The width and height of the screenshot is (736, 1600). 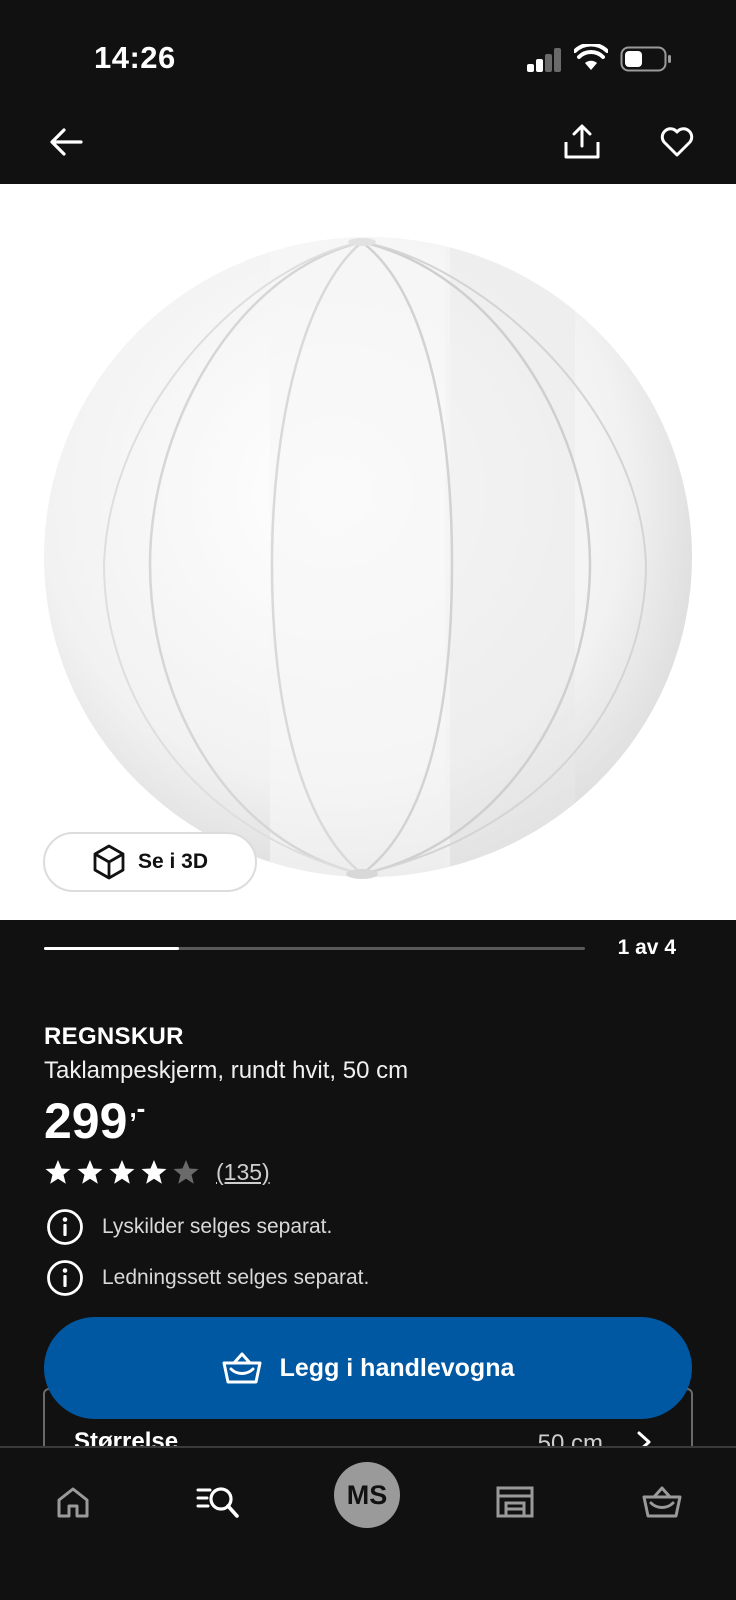 I want to click on wifi-icon, so click(x=591, y=57).